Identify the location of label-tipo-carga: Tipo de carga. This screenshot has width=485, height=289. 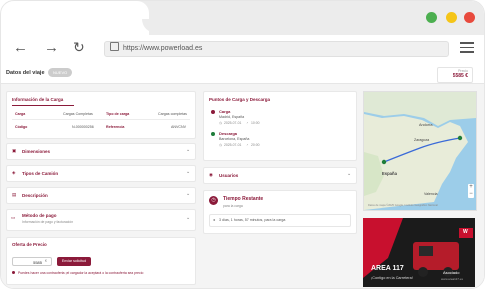
(118, 114).